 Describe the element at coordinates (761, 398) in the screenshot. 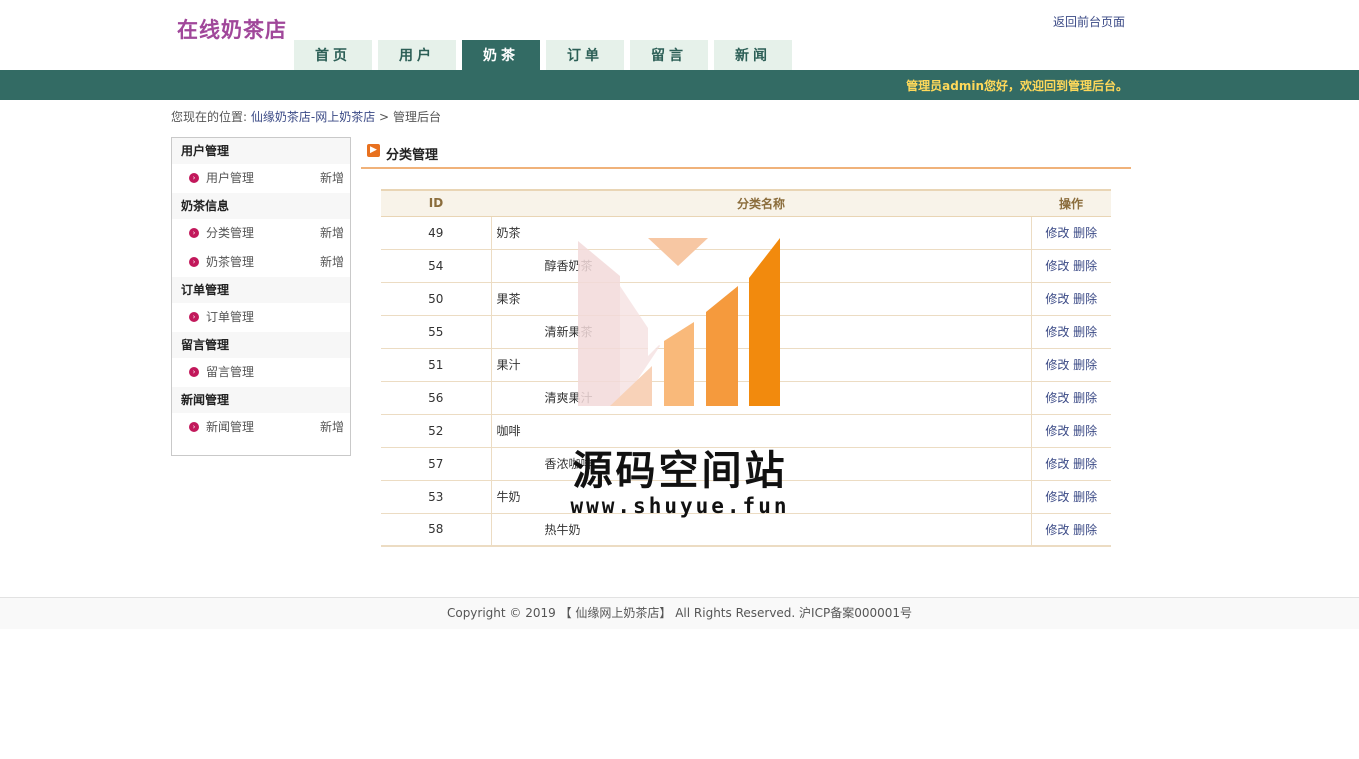

I see `cell-category-name: 清爽果汁` at that location.